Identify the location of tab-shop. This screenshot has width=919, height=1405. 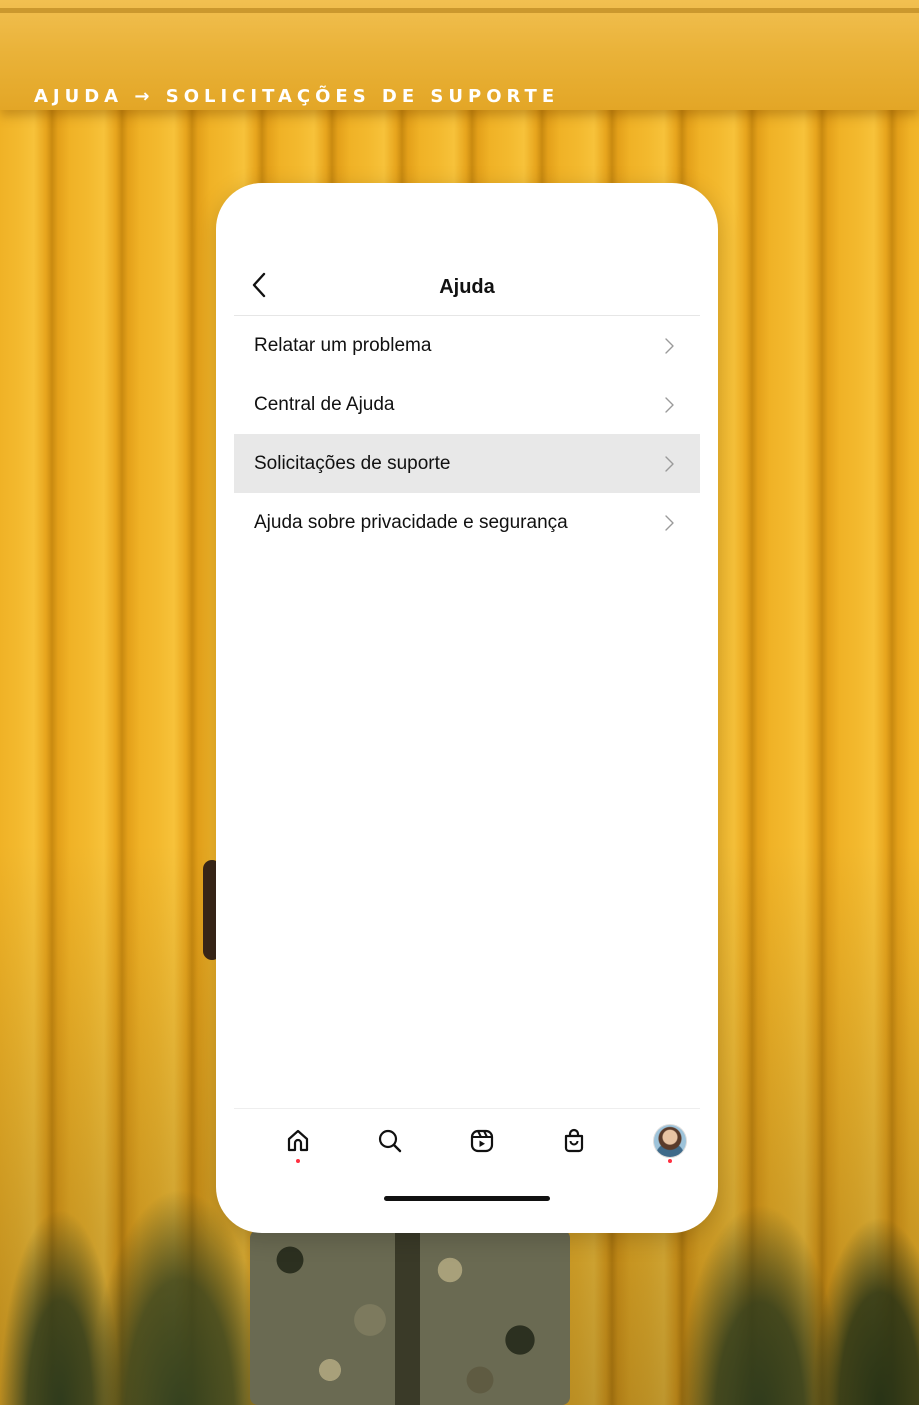
(574, 1141).